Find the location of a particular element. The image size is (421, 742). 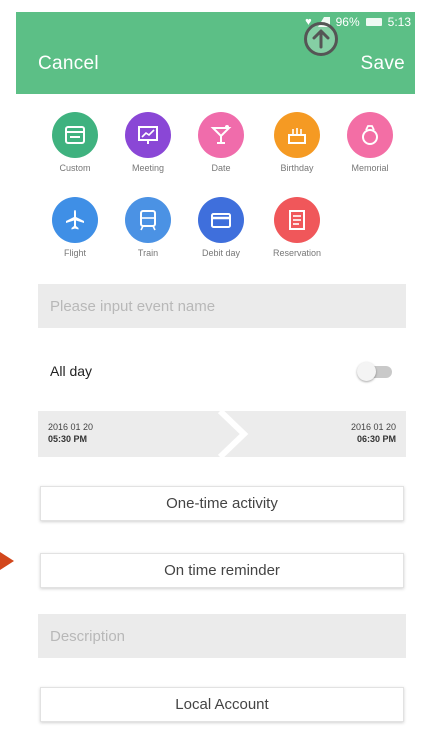

toggle-knob is located at coordinates (366, 371).